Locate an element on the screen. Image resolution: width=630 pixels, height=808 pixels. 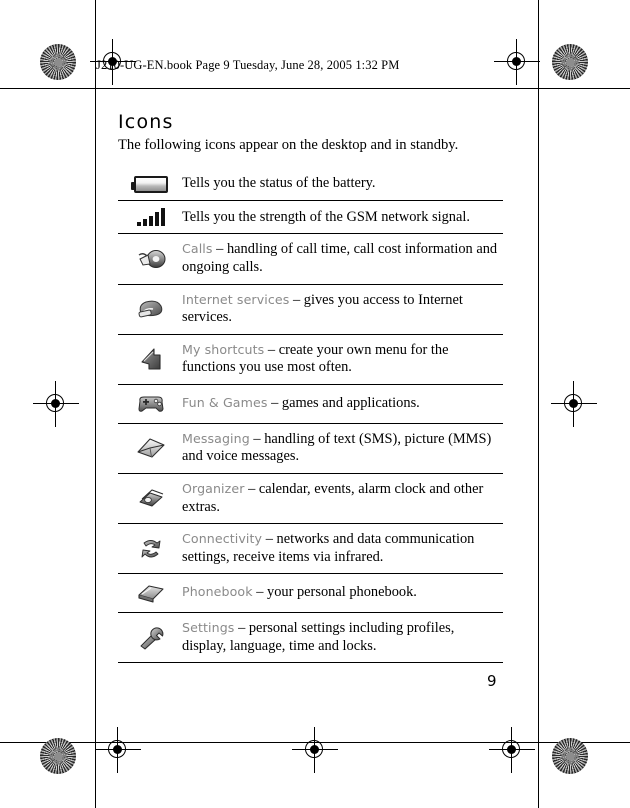
description-cell: Fun & Games – games and applications. is located at coordinates (341, 403).